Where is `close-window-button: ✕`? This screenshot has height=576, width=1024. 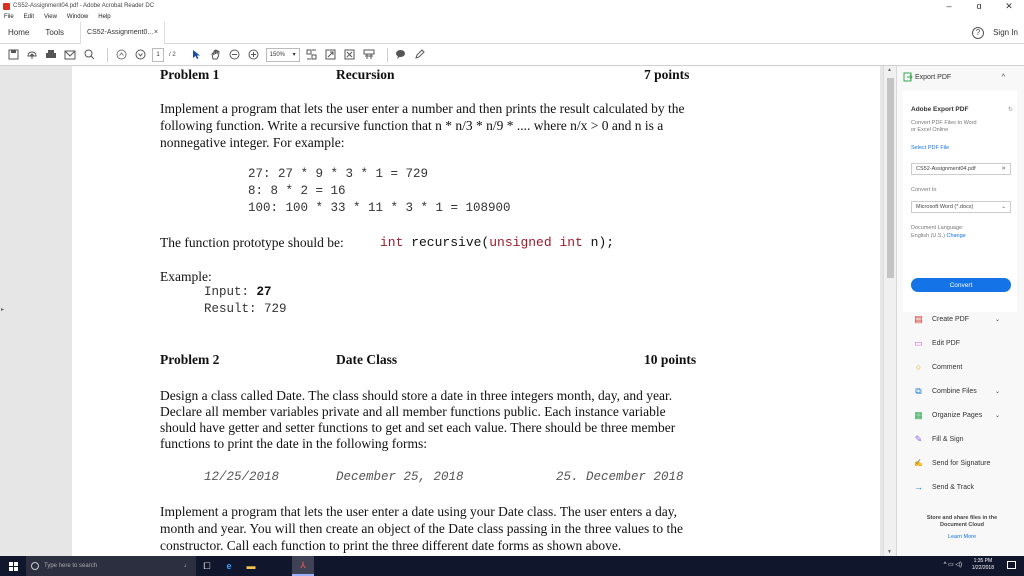
close-window-button: ✕ is located at coordinates (1009, 6).